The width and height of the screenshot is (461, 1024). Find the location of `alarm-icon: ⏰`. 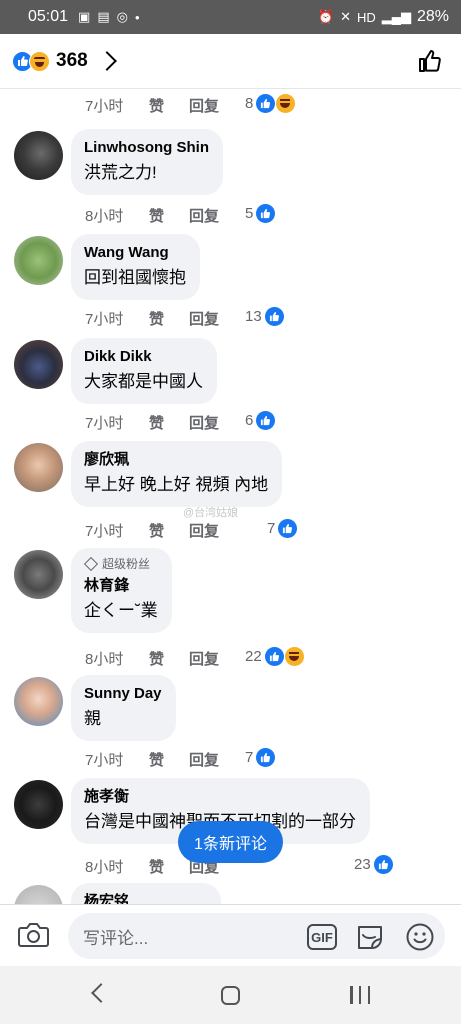

alarm-icon: ⏰ is located at coordinates (326, 16).